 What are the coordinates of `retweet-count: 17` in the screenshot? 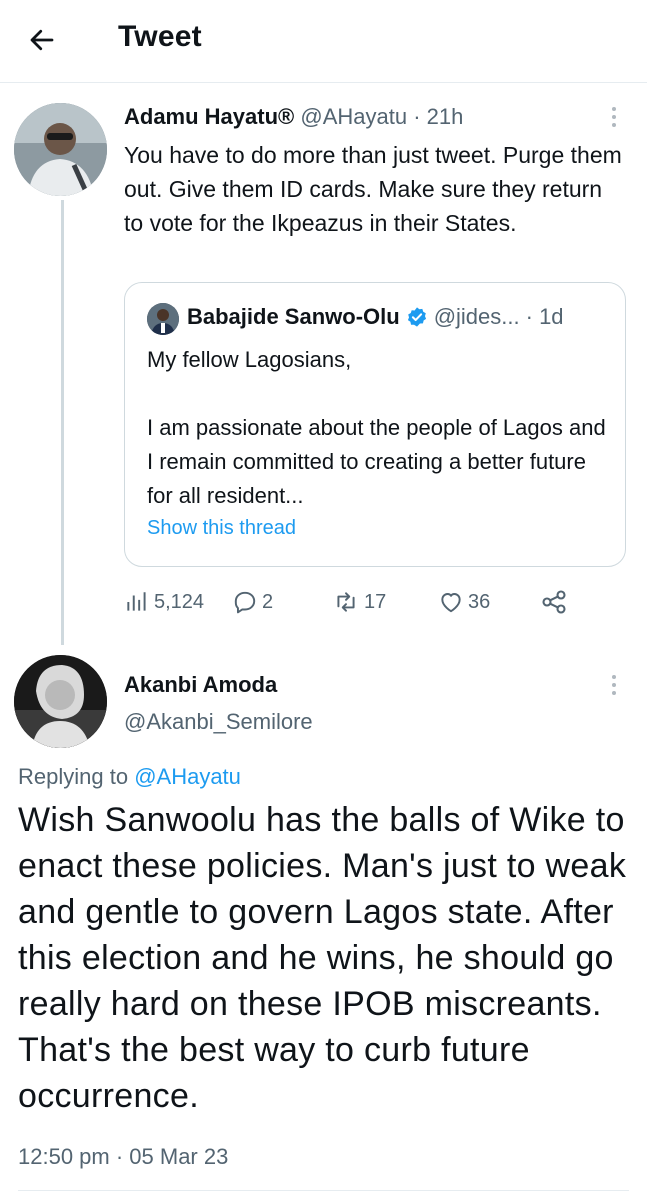 It's located at (375, 601).